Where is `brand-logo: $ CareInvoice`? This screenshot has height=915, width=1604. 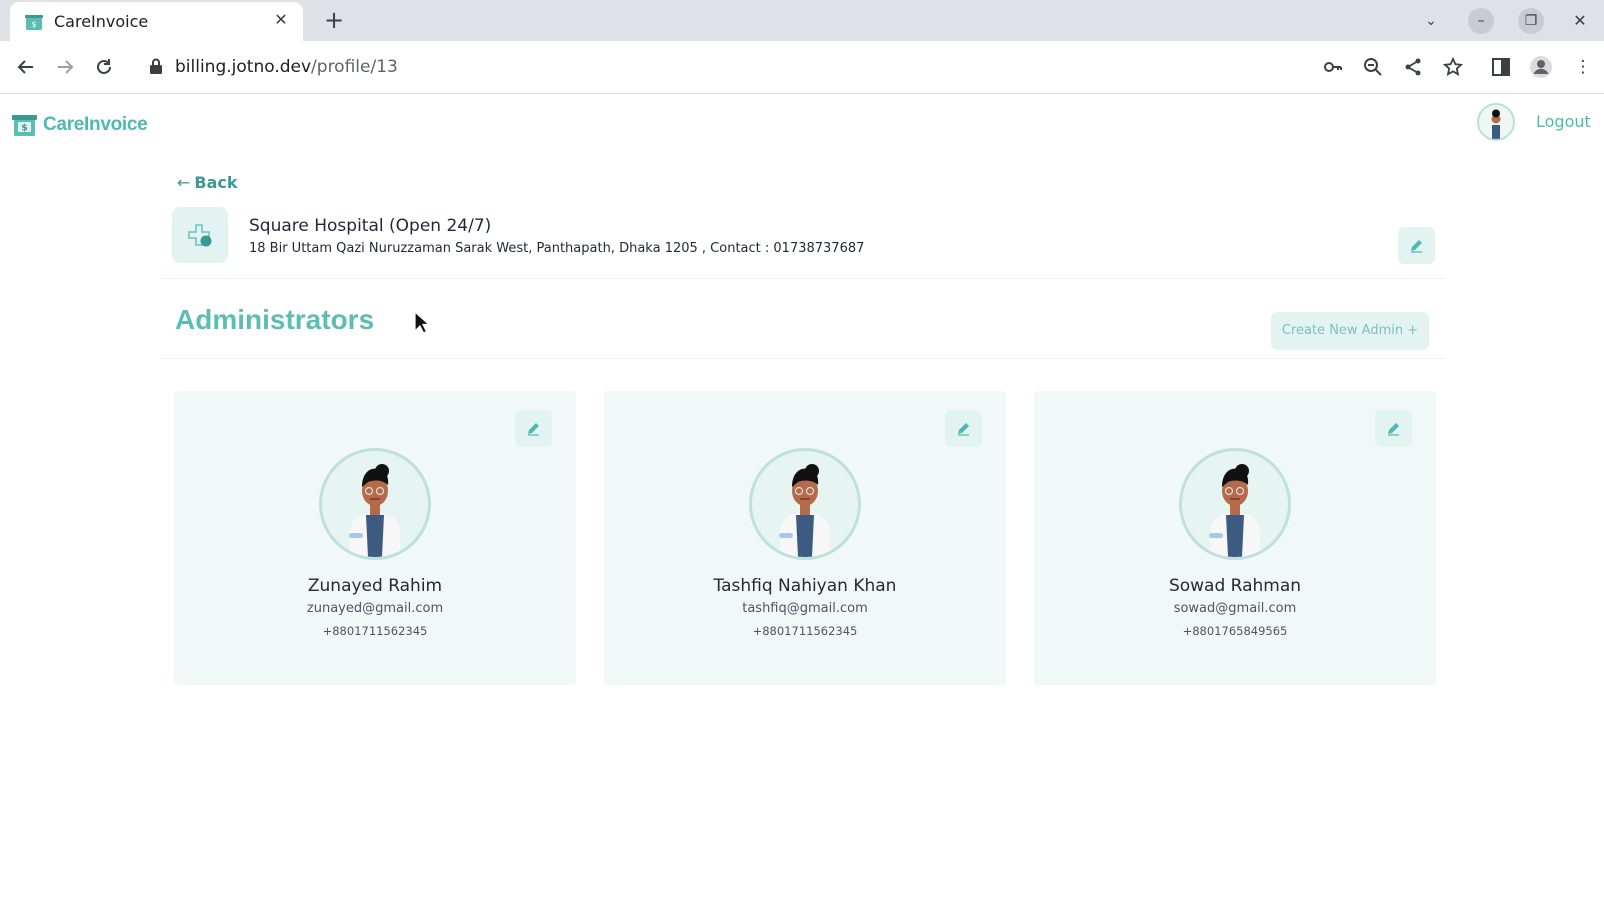
brand-logo: $ CareInvoice is located at coordinates (79, 125).